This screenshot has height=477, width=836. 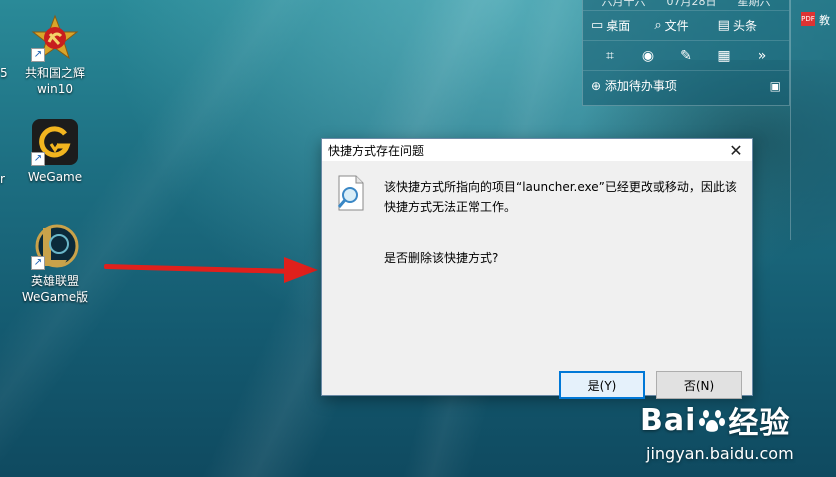 I want to click on annotation-arrow-shaft, so click(x=198, y=269).